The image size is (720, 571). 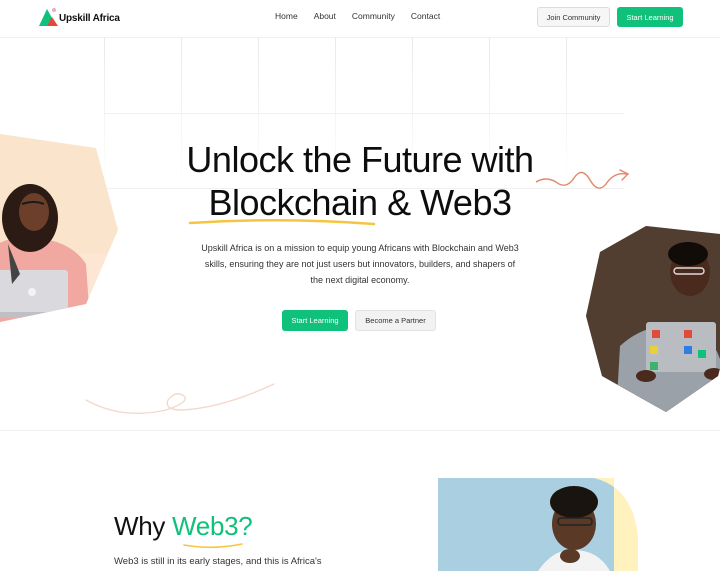 I want to click on start-learning-nav-button: Start Learning, so click(x=650, y=17).